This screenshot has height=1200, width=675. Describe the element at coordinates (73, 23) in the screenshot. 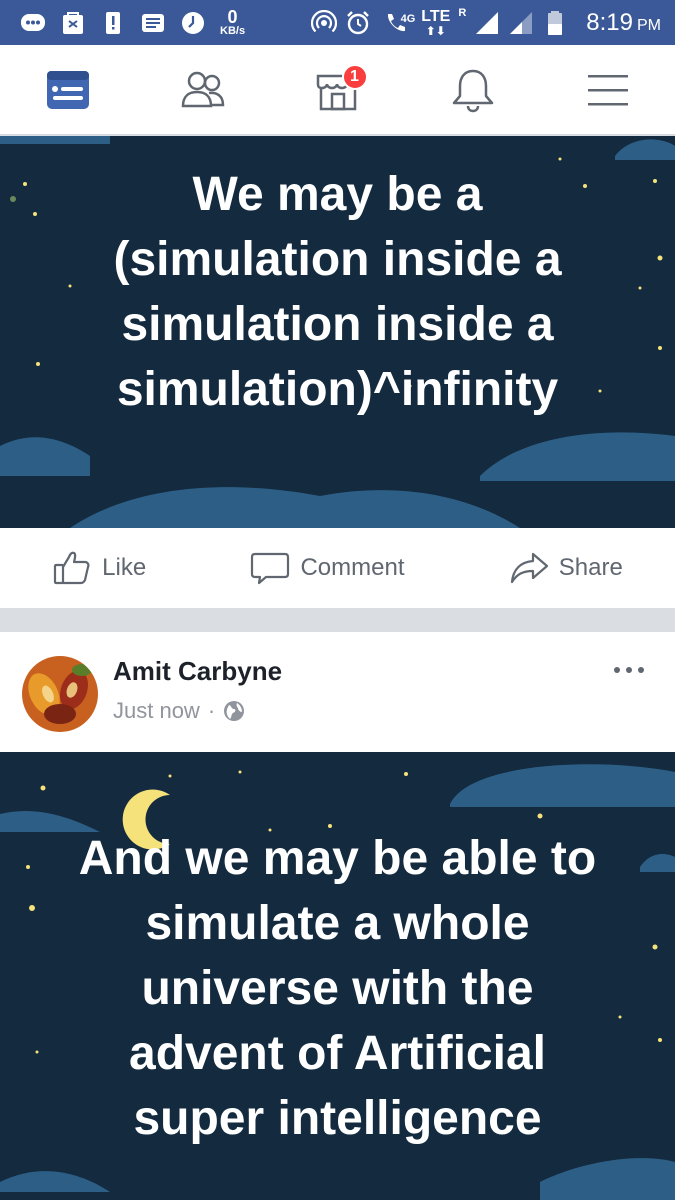

I see `shopping-bag-icon` at that location.